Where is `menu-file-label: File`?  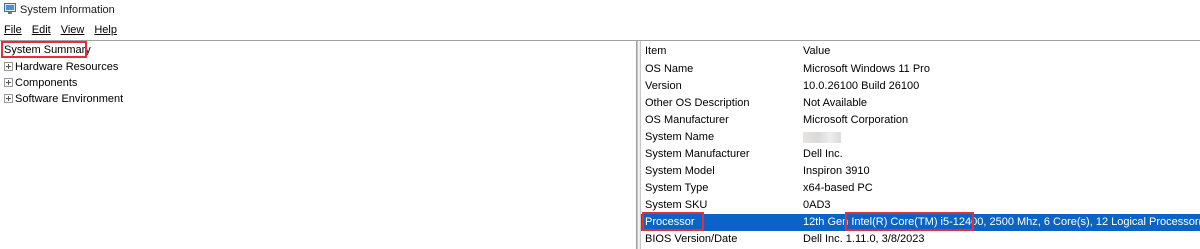
menu-file-label: File is located at coordinates (13, 30).